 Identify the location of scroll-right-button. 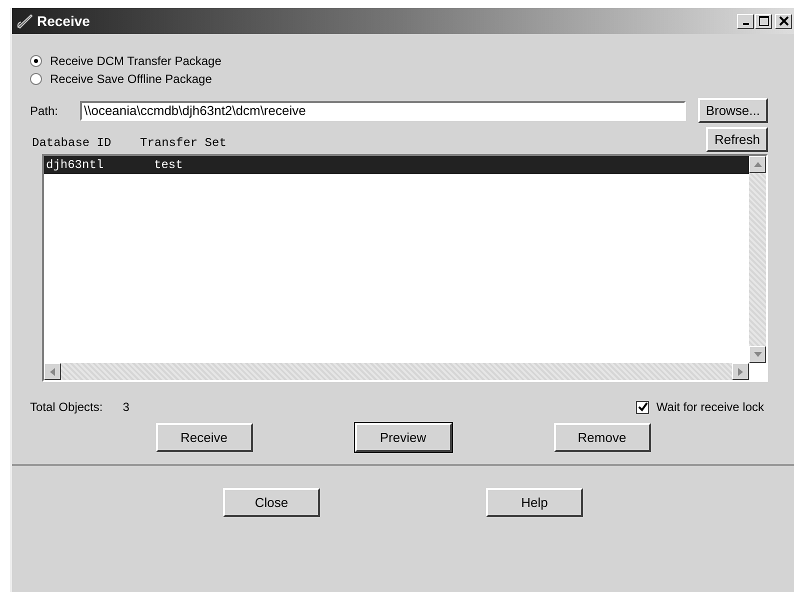
(740, 371).